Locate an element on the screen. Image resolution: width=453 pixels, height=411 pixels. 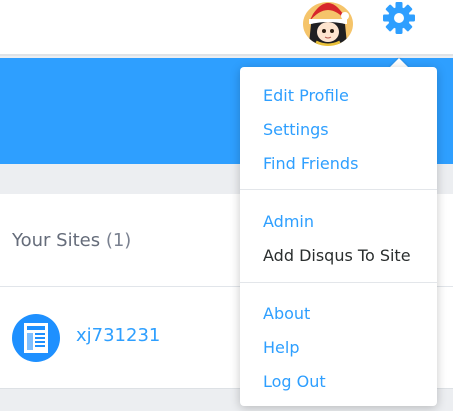
menu-item-find-friends: Find Friends is located at coordinates (310, 163).